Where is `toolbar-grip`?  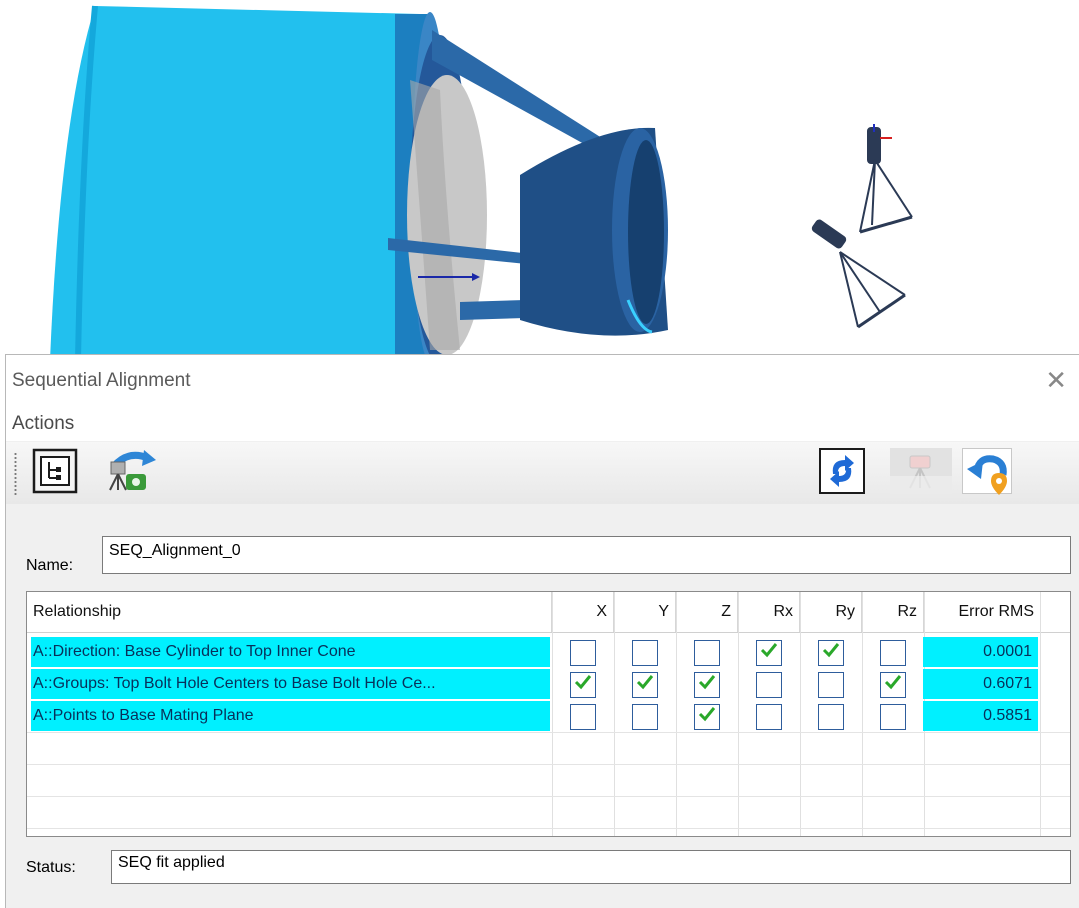 toolbar-grip is located at coordinates (15, 474).